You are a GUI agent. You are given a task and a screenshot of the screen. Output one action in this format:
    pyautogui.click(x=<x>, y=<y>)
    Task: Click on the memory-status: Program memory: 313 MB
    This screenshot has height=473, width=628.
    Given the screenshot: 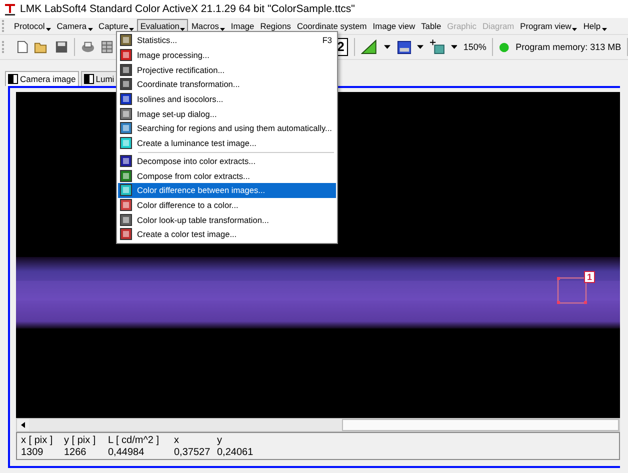 What is the action you would take?
    pyautogui.click(x=569, y=47)
    